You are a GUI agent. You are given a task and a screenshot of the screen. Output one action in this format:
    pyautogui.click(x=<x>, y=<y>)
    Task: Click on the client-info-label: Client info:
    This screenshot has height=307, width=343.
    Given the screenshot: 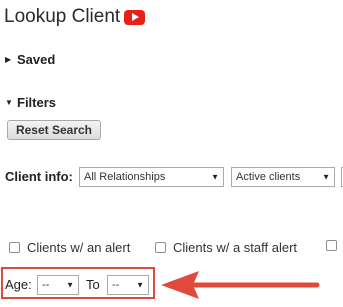 What is the action you would take?
    pyautogui.click(x=39, y=176)
    